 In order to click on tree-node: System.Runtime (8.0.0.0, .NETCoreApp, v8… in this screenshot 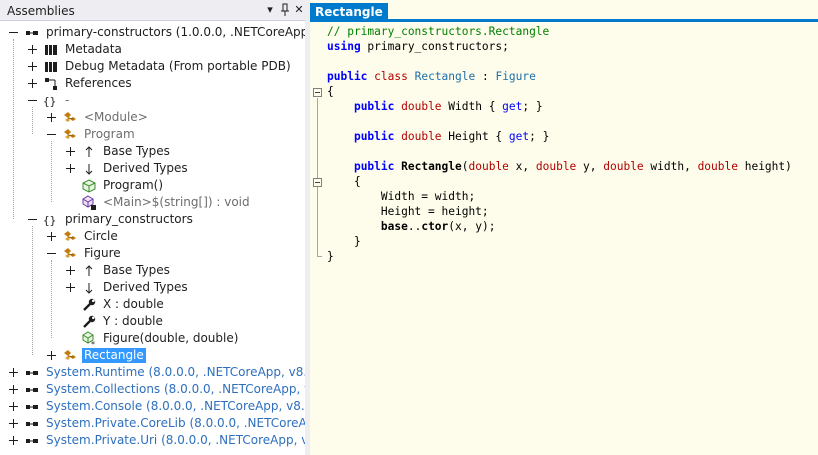, I will do `click(152, 372)`.